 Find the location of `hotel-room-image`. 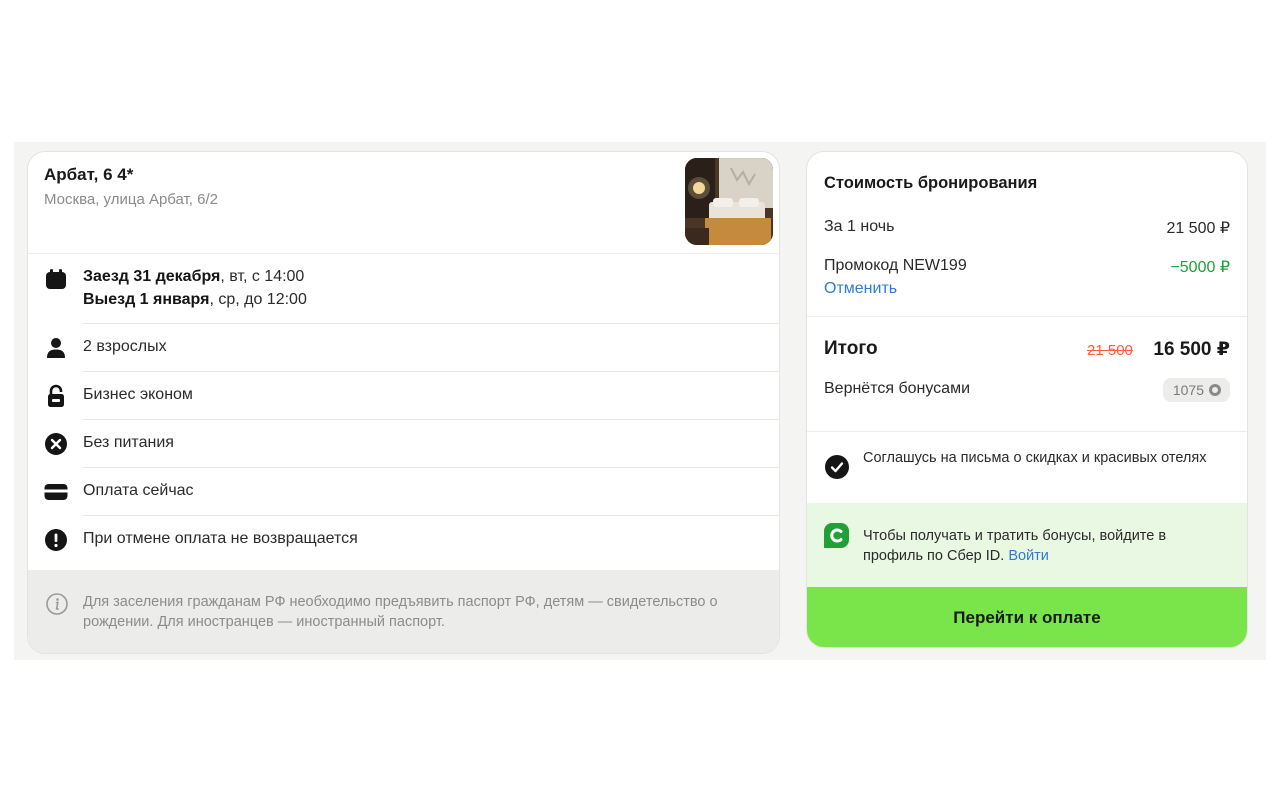

hotel-room-image is located at coordinates (729, 201).